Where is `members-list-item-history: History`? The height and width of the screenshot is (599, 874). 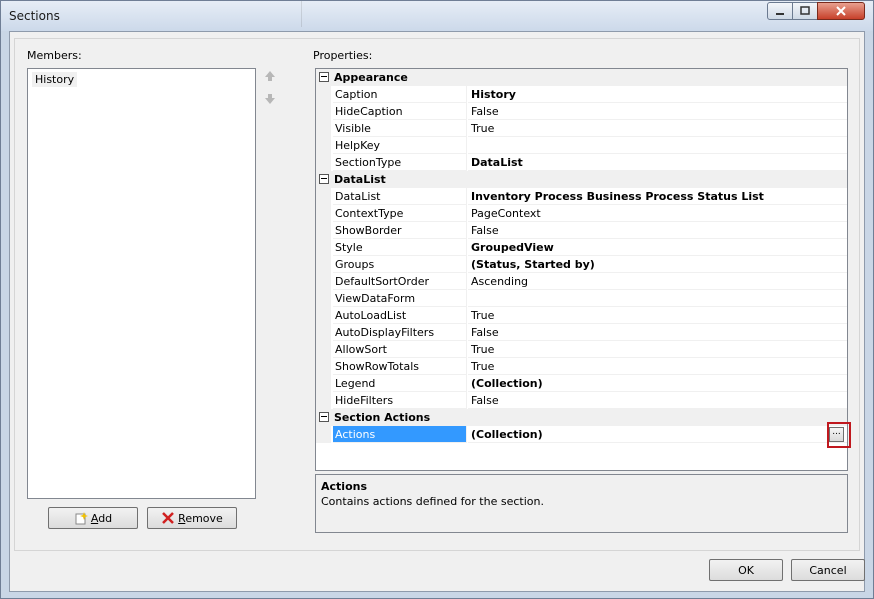
members-list-item-history: History is located at coordinates (55, 79).